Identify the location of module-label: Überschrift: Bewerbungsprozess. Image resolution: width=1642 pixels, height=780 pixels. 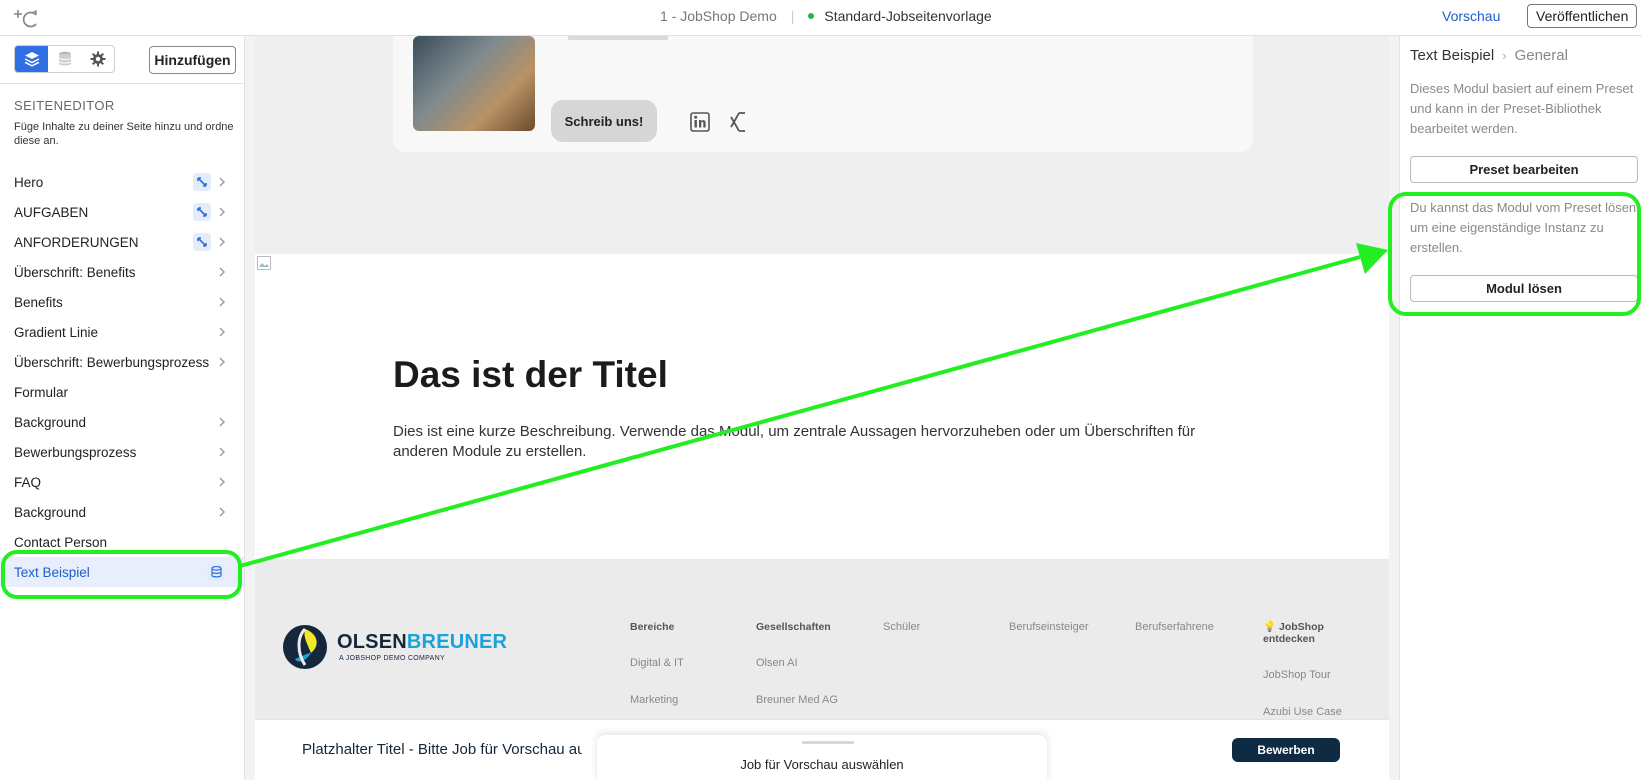
(112, 362).